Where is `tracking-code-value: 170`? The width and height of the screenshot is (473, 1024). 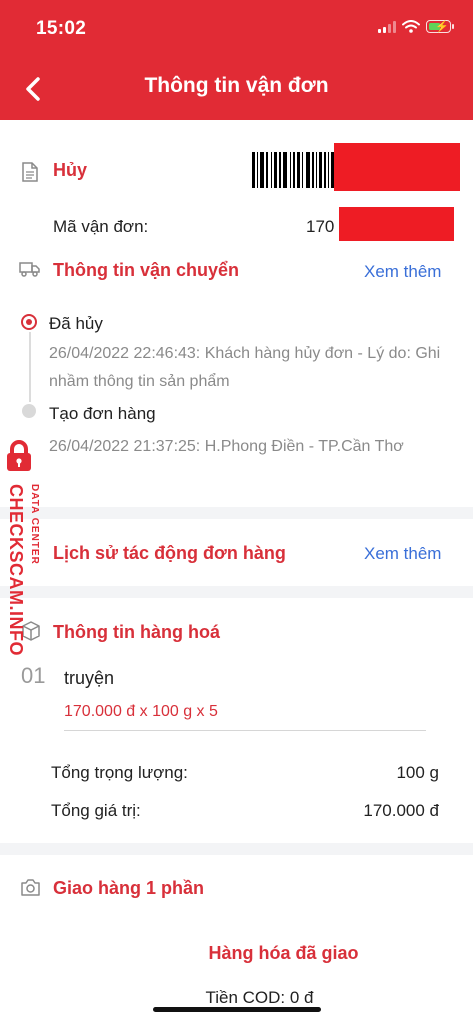
tracking-code-value: 170 is located at coordinates (320, 226).